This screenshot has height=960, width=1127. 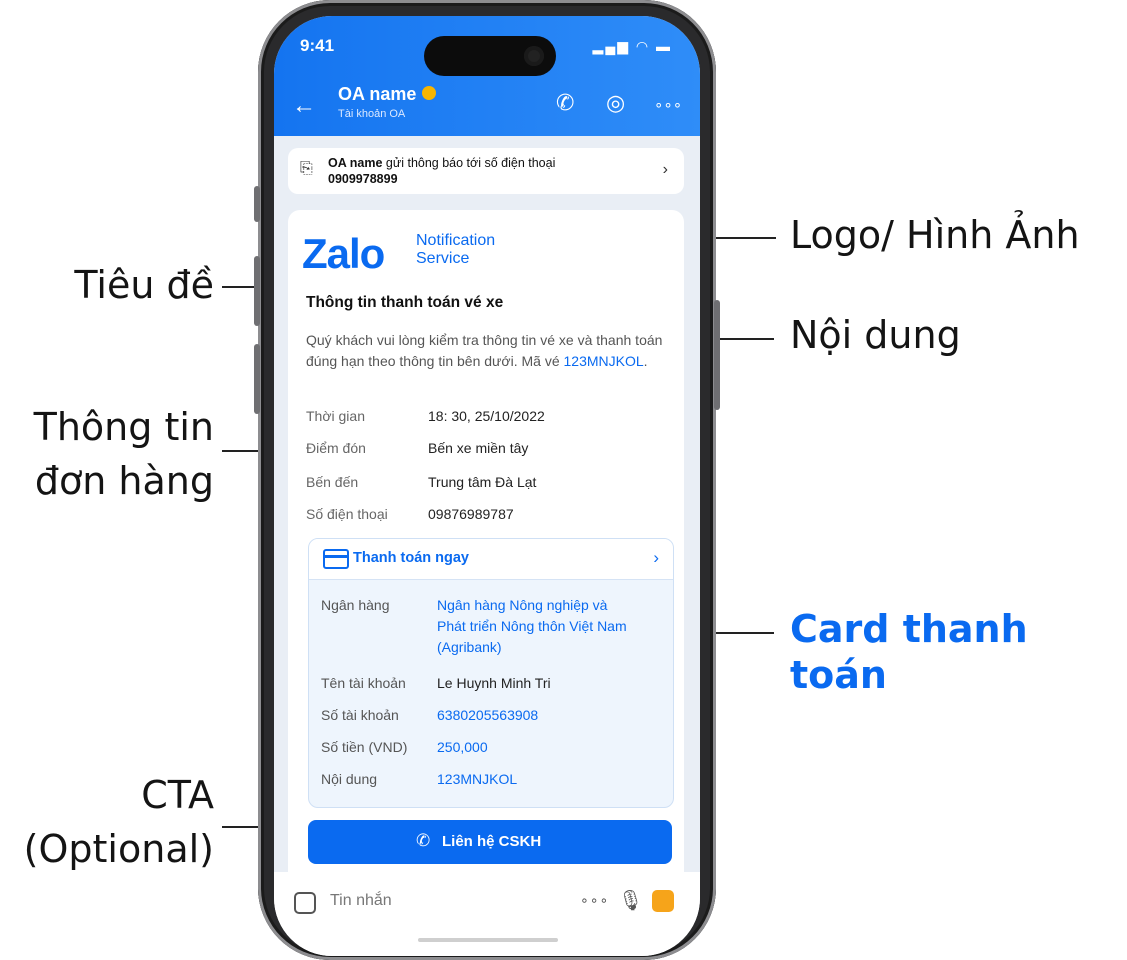 What do you see at coordinates (471, 514) in the screenshot?
I see `info-value: 09876989787` at bounding box center [471, 514].